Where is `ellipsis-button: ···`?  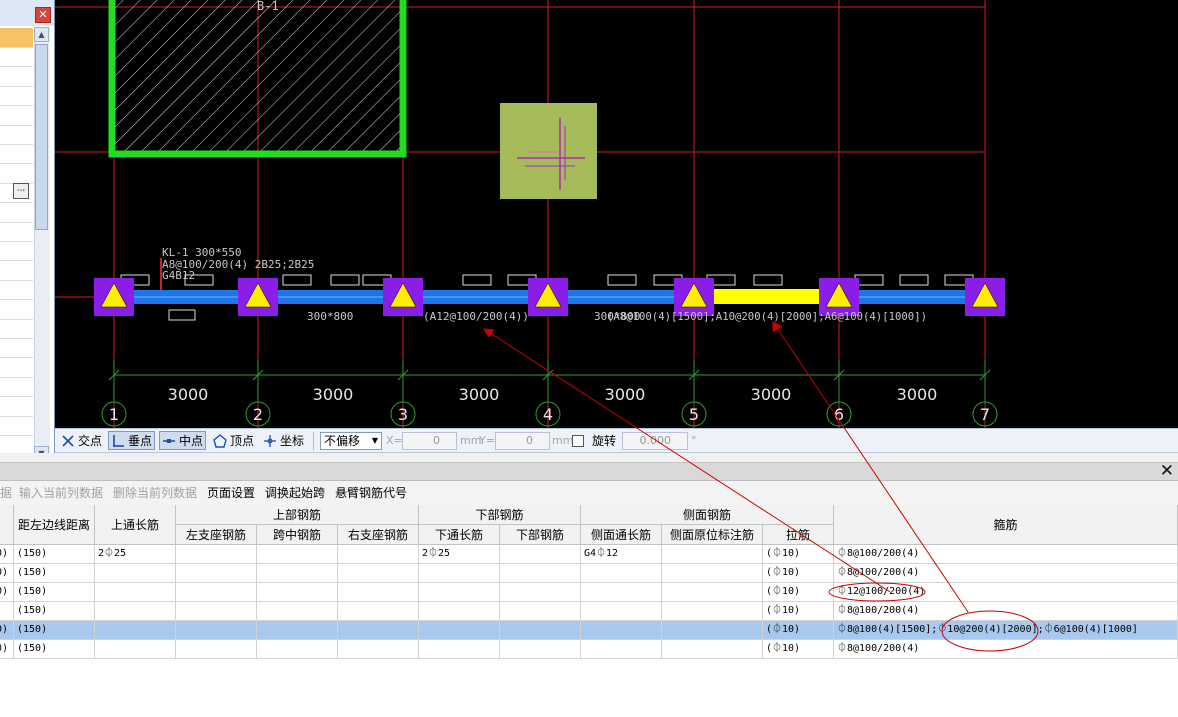
ellipsis-button: ··· is located at coordinates (21, 191).